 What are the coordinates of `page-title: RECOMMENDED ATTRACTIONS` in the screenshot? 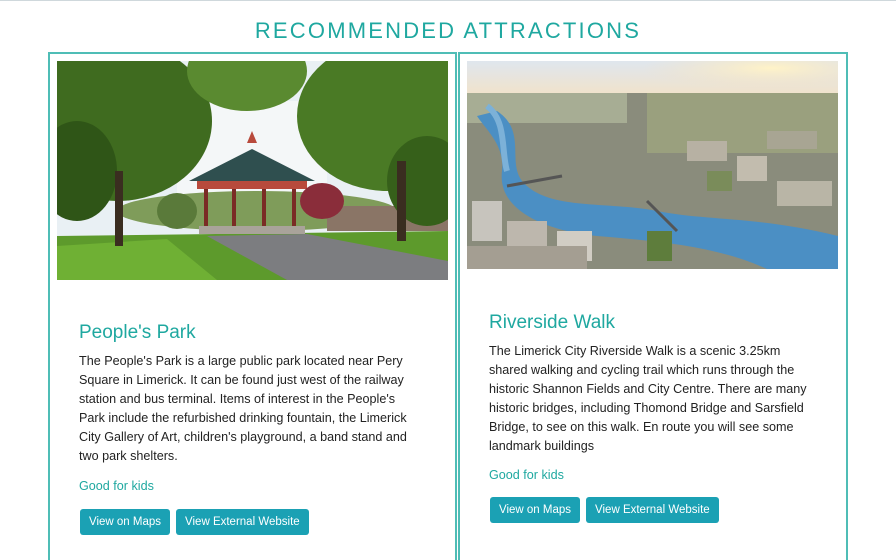 It's located at (448, 30).